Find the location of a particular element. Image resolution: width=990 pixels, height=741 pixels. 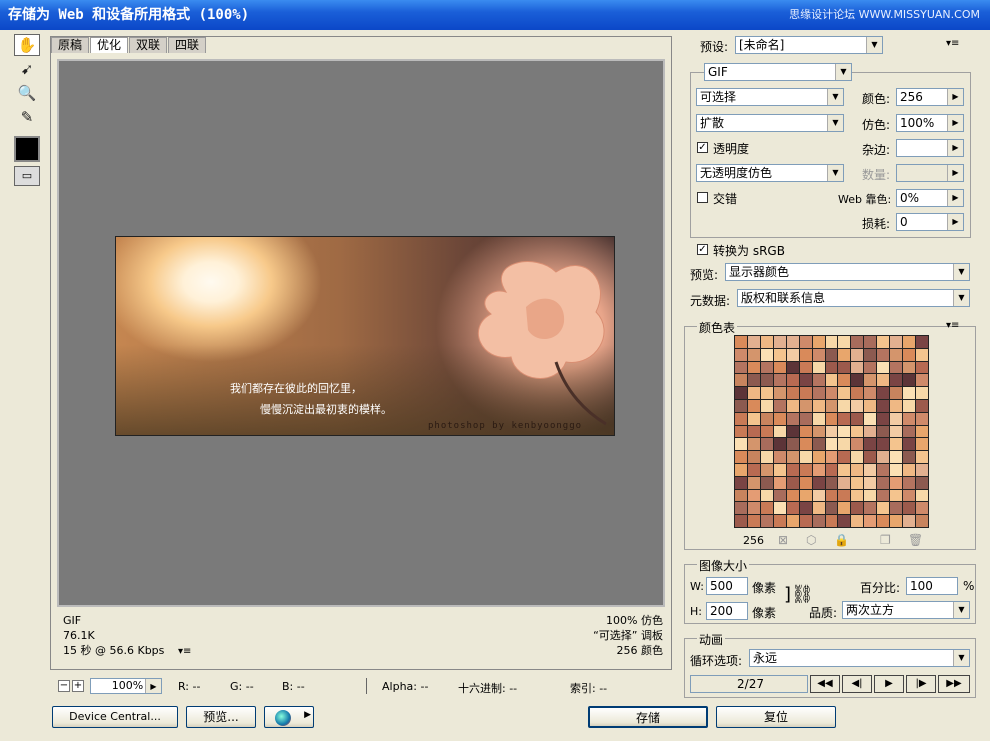

hand-tool-icon: ✋ is located at coordinates (27, 45).